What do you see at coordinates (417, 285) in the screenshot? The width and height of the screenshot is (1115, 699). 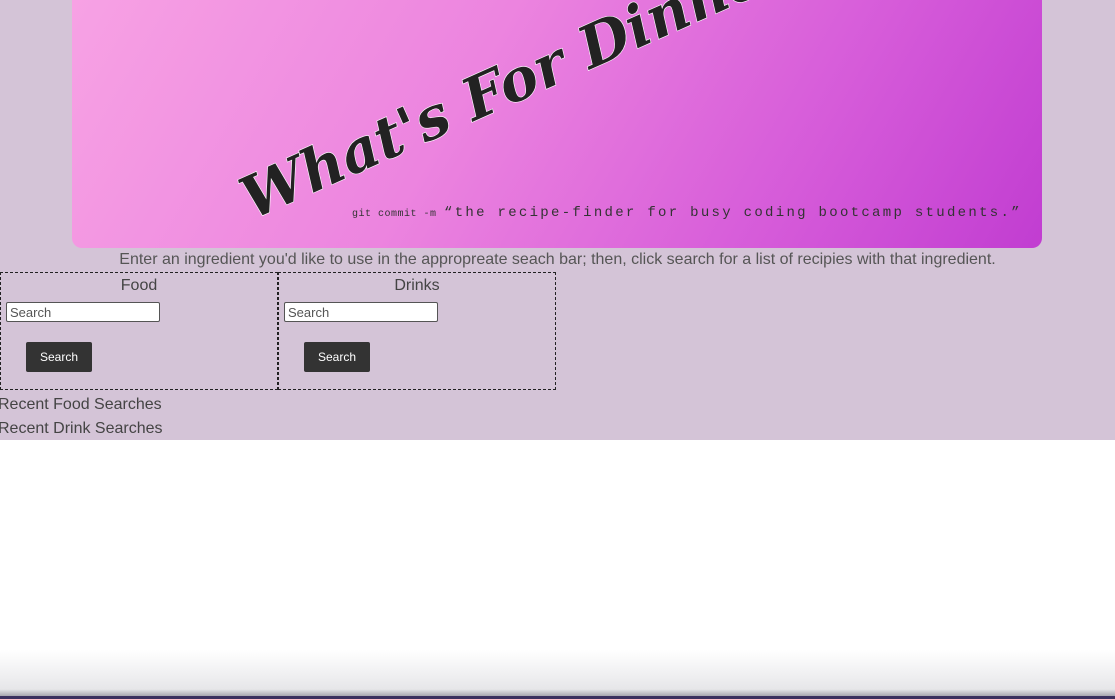 I see `drinks-panel-title: Drinks` at bounding box center [417, 285].